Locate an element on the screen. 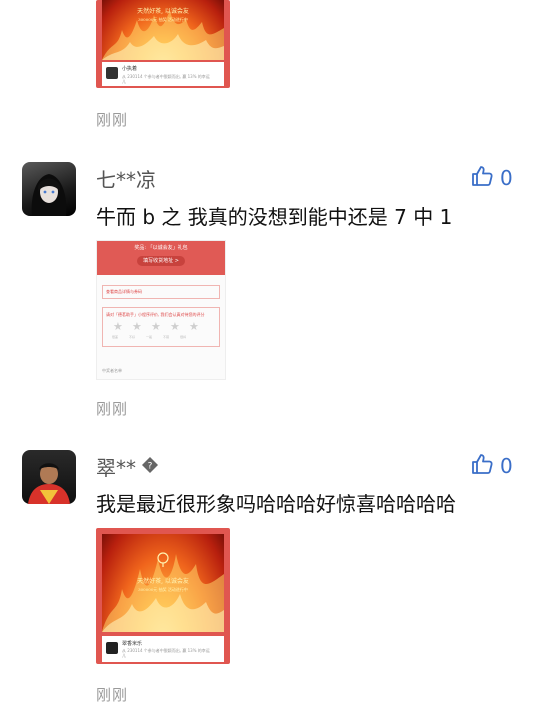 The width and height of the screenshot is (538, 717). receipt-title: 奖品: 「以诚会友」礼包 is located at coordinates (161, 248).